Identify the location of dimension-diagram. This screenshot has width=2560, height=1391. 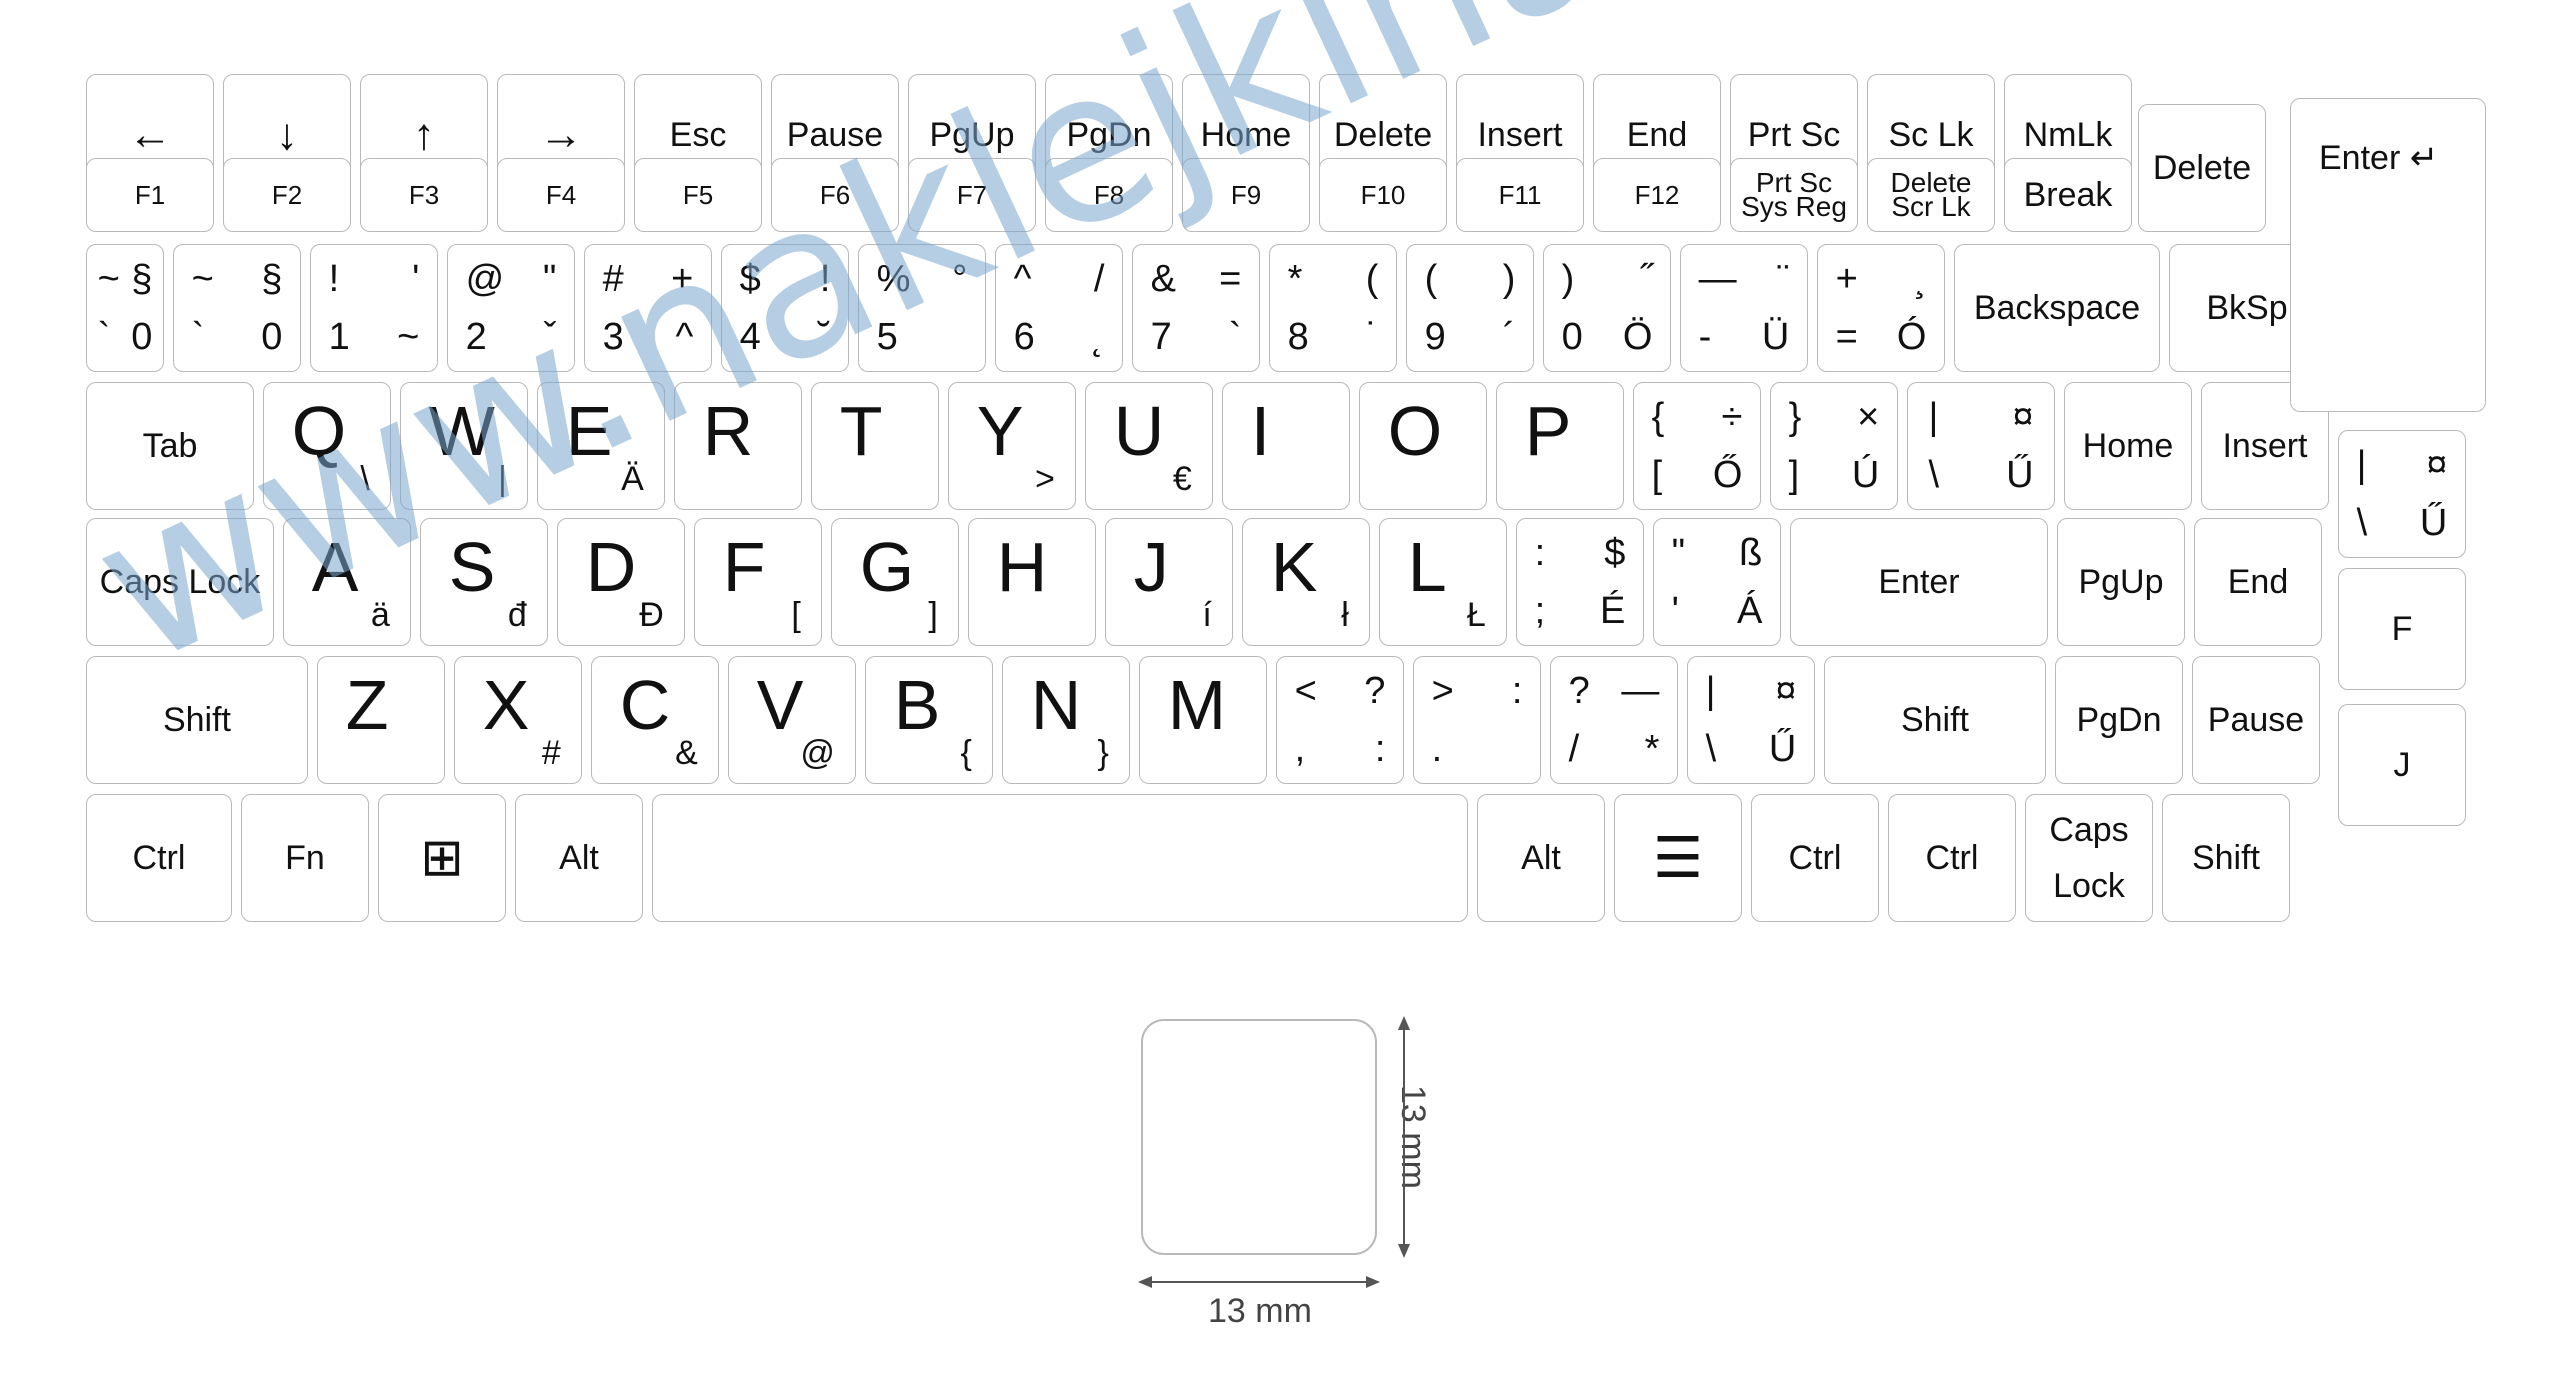
(1274, 1152).